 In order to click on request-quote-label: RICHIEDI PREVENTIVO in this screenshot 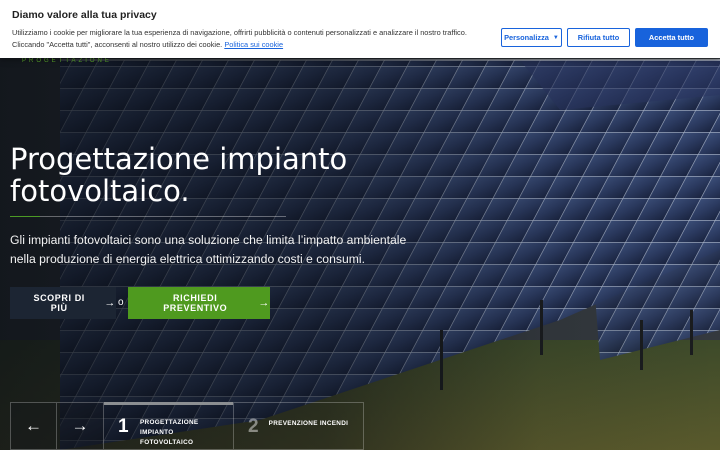, I will do `click(195, 303)`.